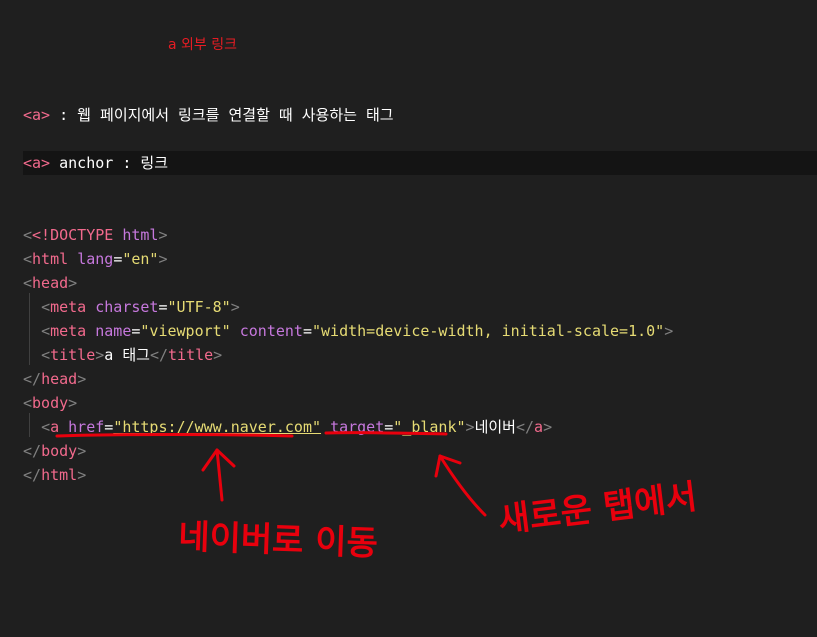  I want to click on target-underline-mark, so click(386, 433).